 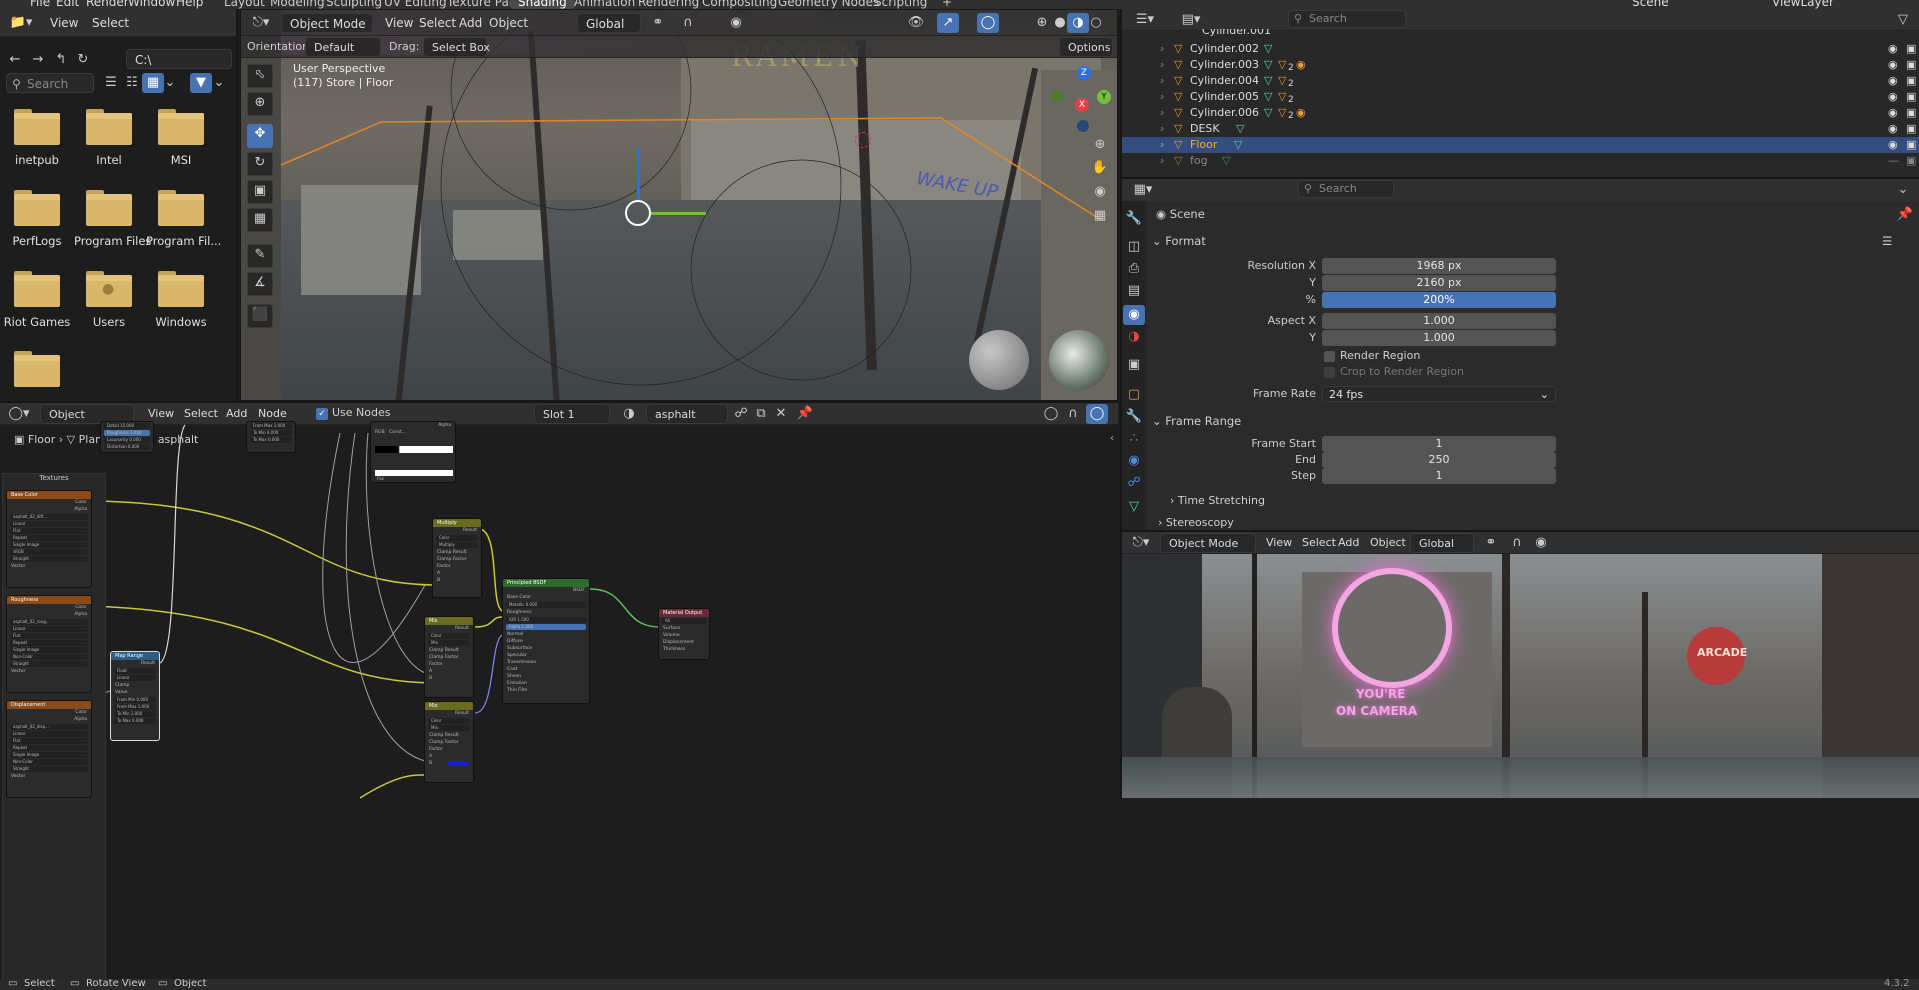 What do you see at coordinates (1439, 300) in the screenshot?
I see `resolution-percent-slider: 200%` at bounding box center [1439, 300].